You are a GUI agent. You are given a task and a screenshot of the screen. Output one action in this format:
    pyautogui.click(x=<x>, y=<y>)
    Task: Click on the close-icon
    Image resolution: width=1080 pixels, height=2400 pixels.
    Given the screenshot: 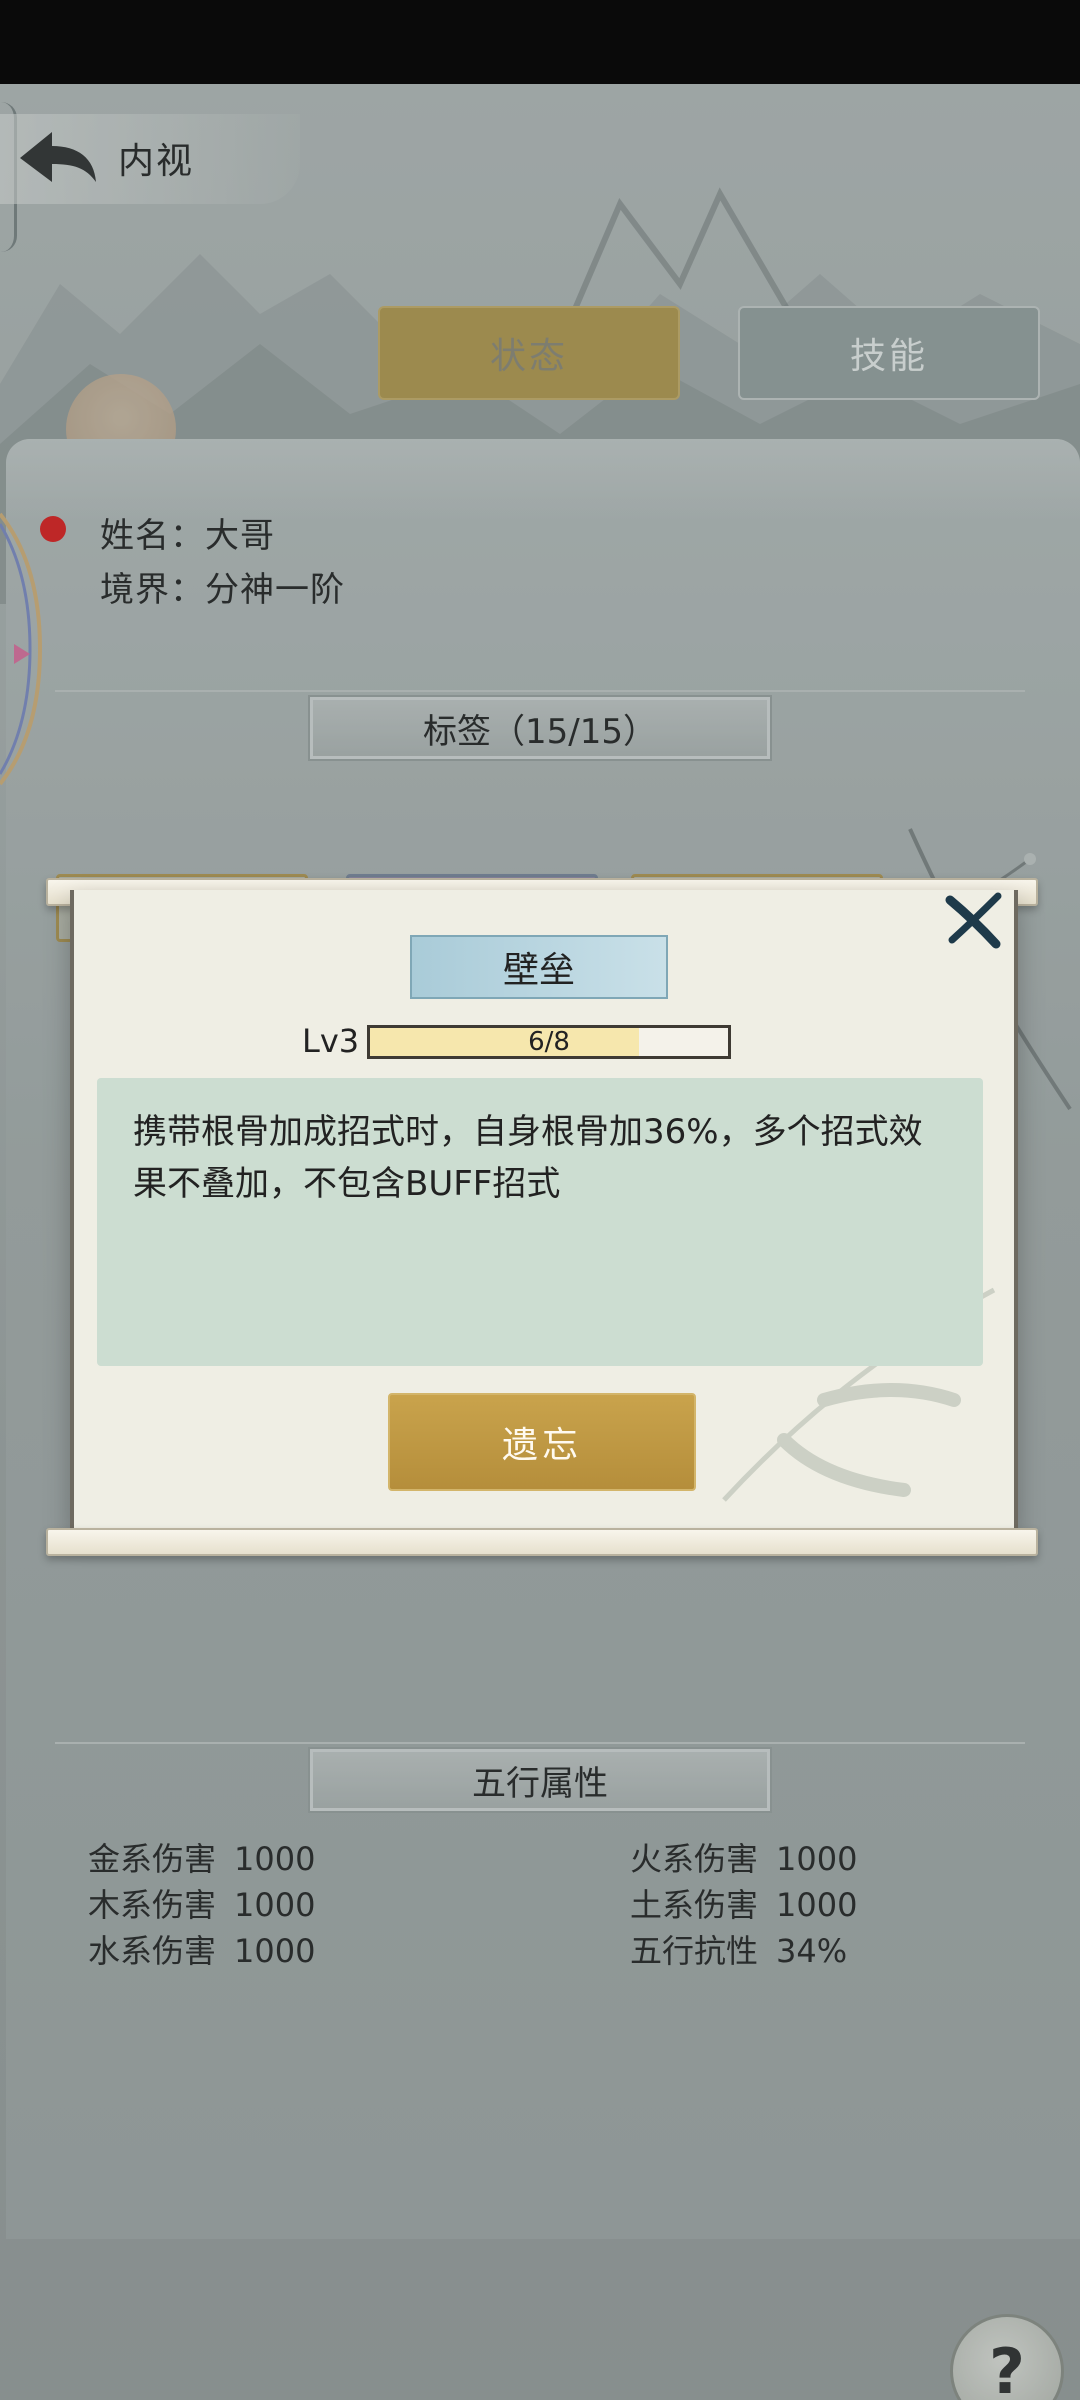 What is the action you would take?
    pyautogui.click(x=973, y=920)
    